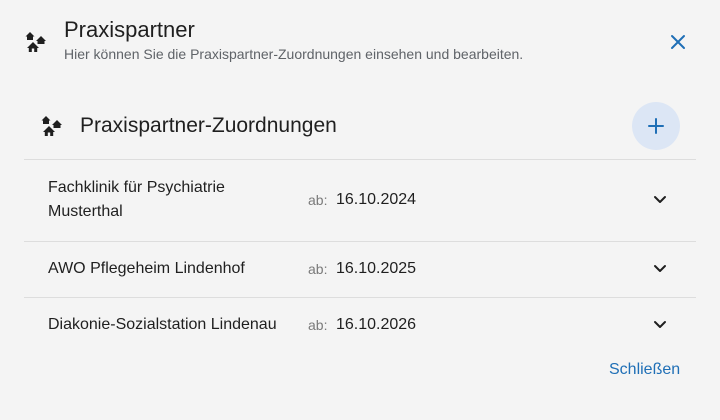 This screenshot has width=720, height=420. What do you see at coordinates (644, 370) in the screenshot?
I see `close-dialog-button: Schließen` at bounding box center [644, 370].